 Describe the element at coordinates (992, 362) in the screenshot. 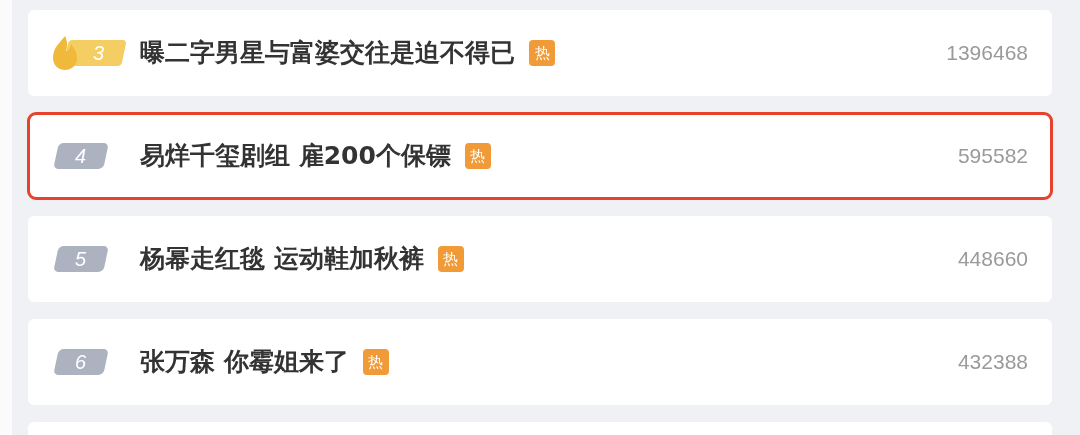

I see `view-count: 432388` at that location.